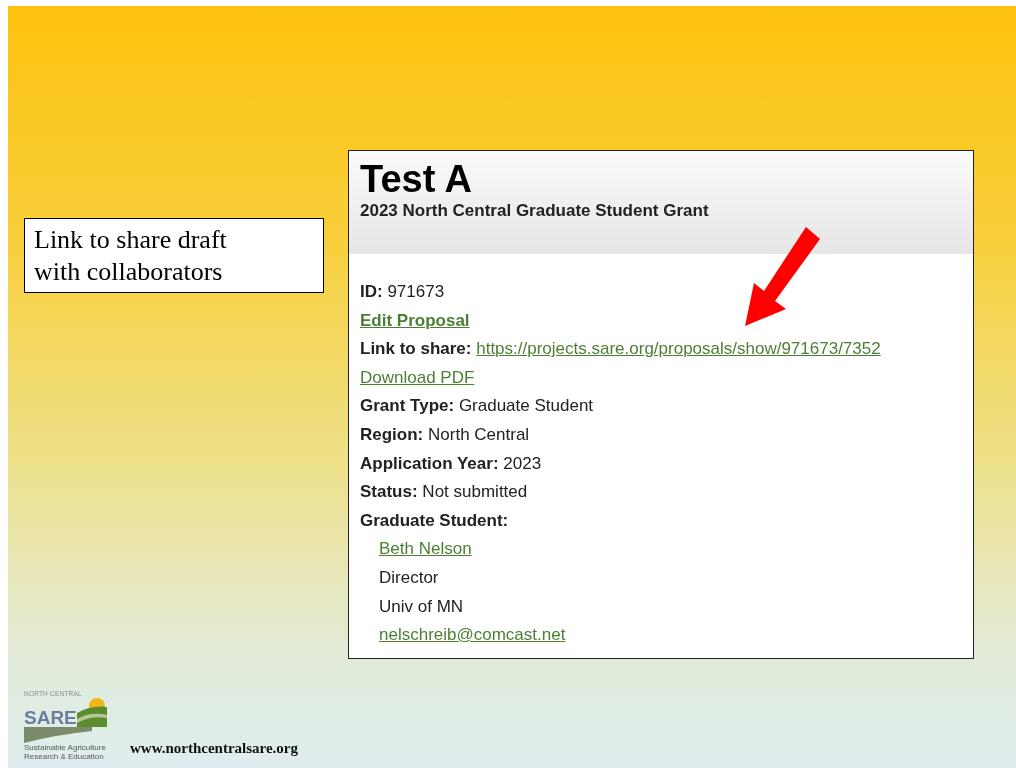  I want to click on field-value: Not submitted, so click(475, 492).